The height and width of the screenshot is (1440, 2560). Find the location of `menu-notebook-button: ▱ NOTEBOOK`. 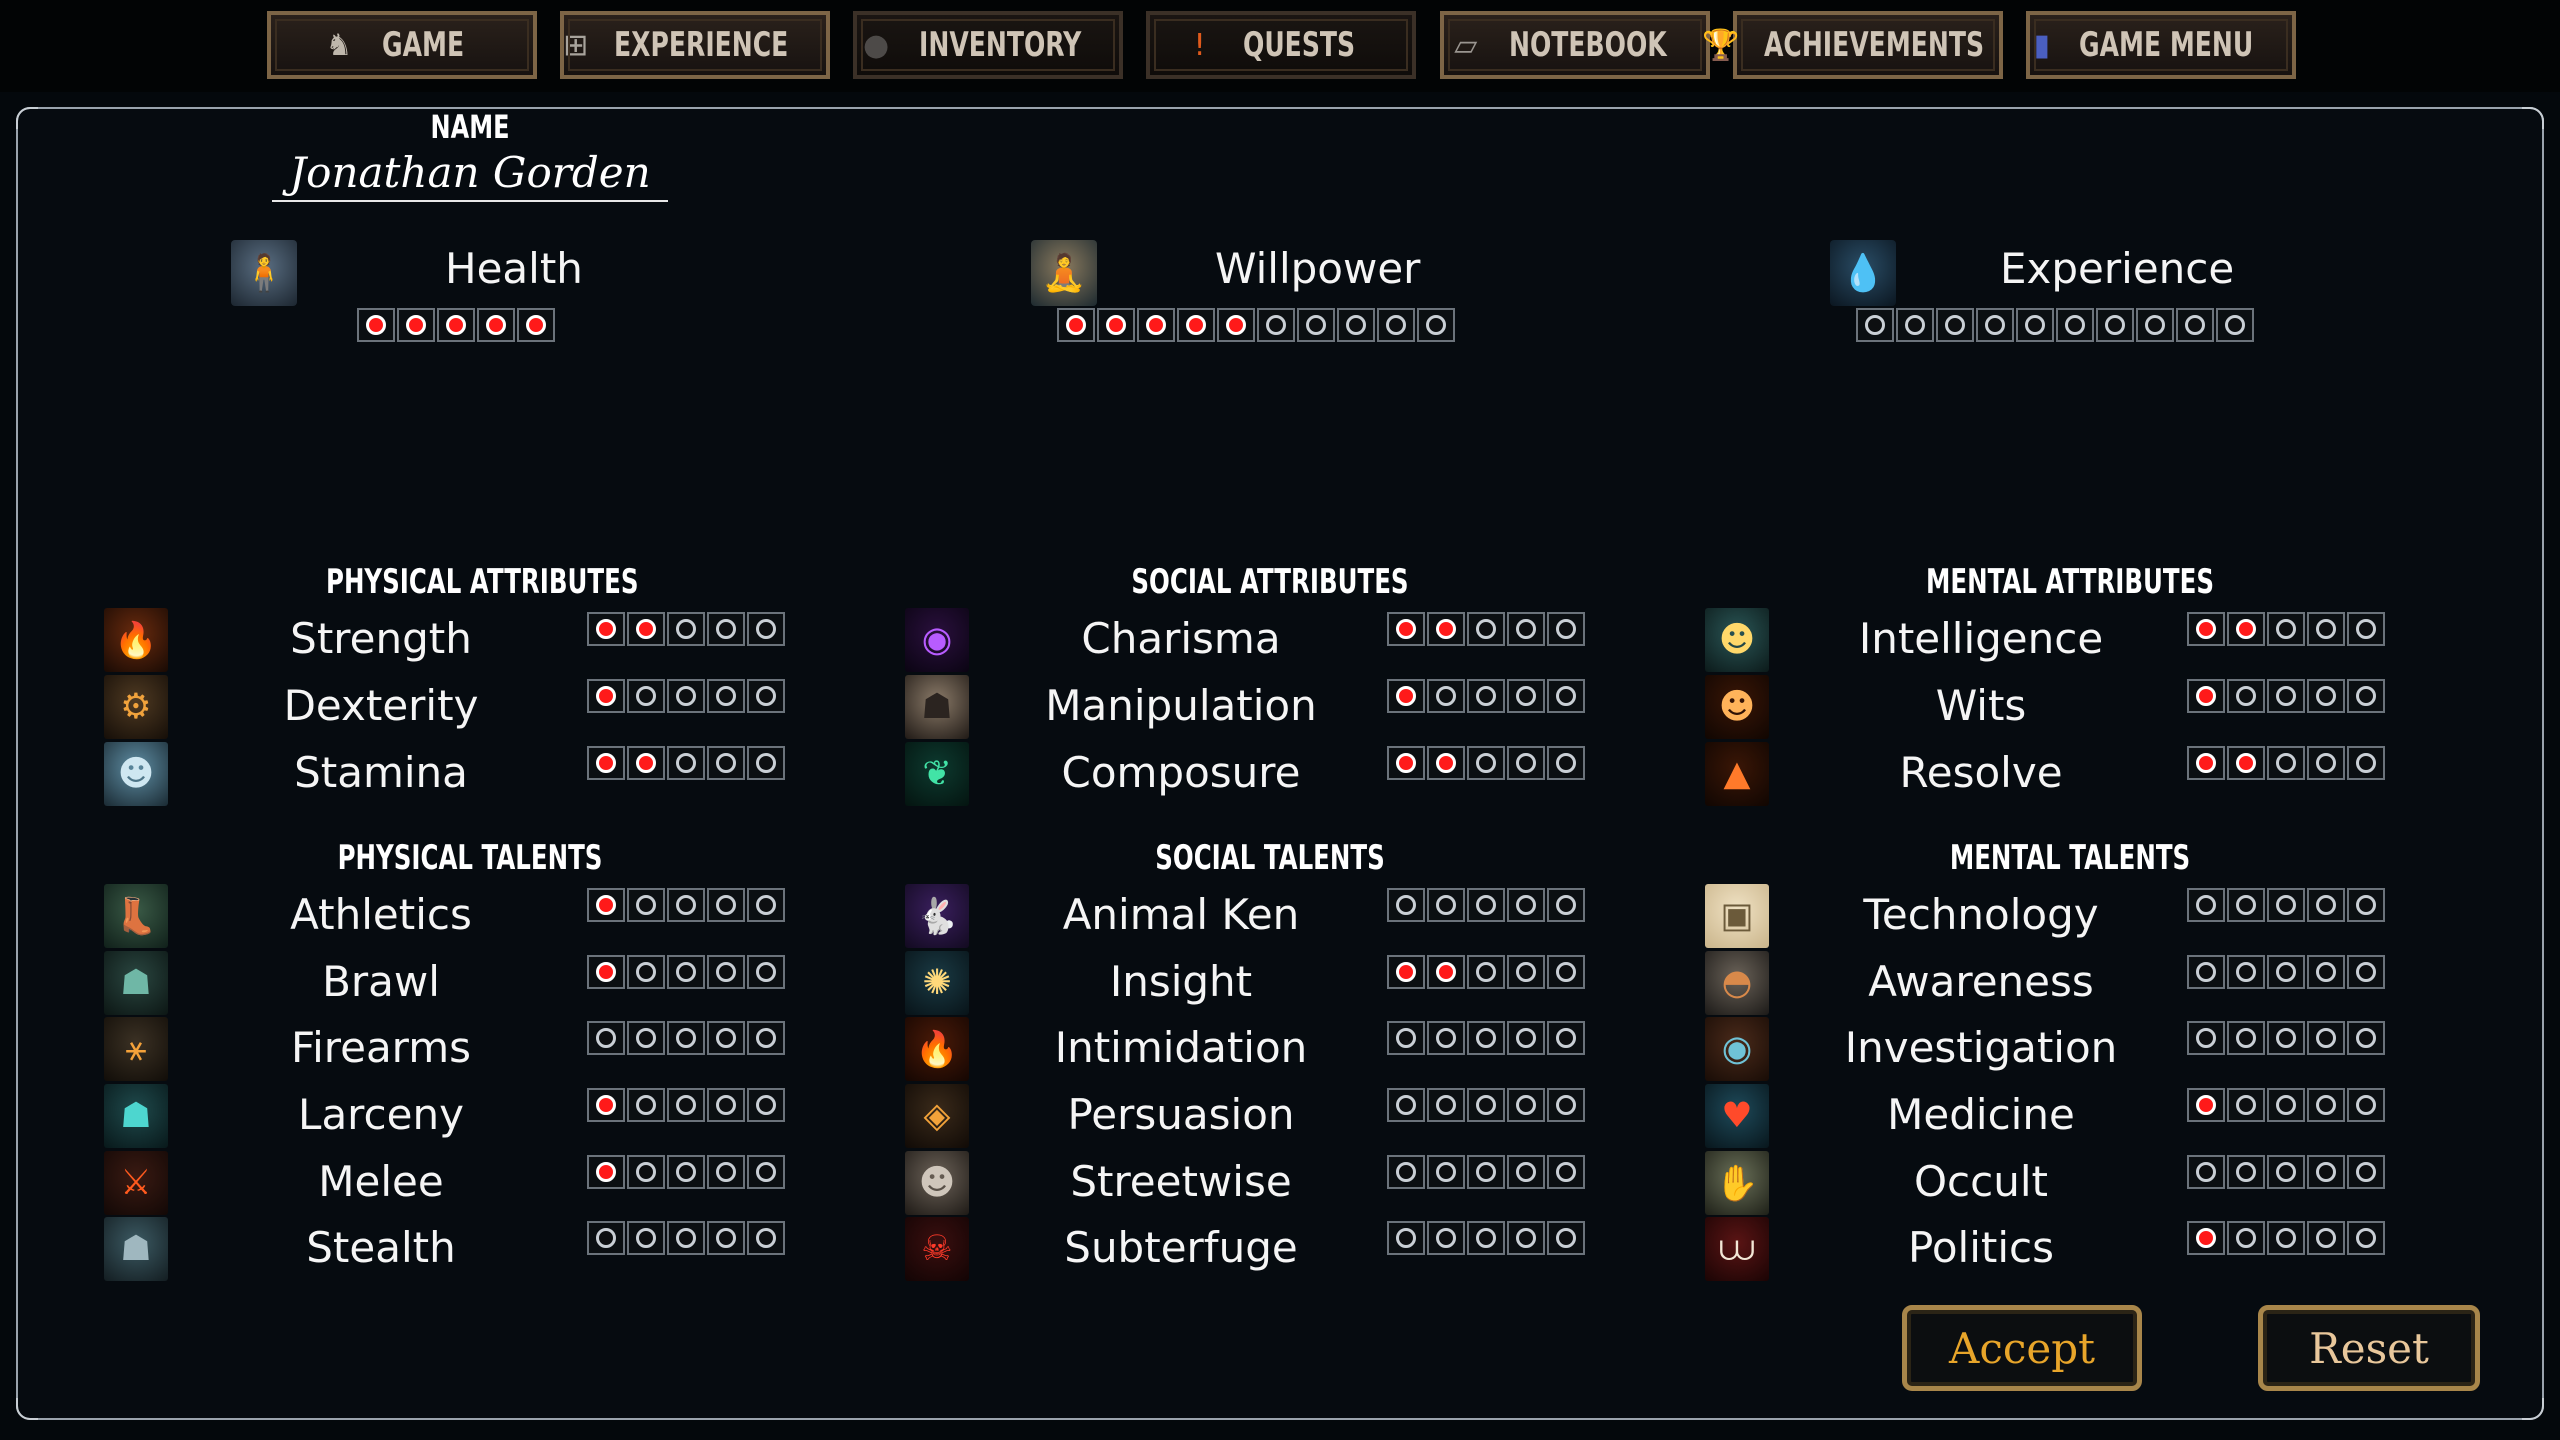

menu-notebook-button: ▱ NOTEBOOK is located at coordinates (1575, 45).